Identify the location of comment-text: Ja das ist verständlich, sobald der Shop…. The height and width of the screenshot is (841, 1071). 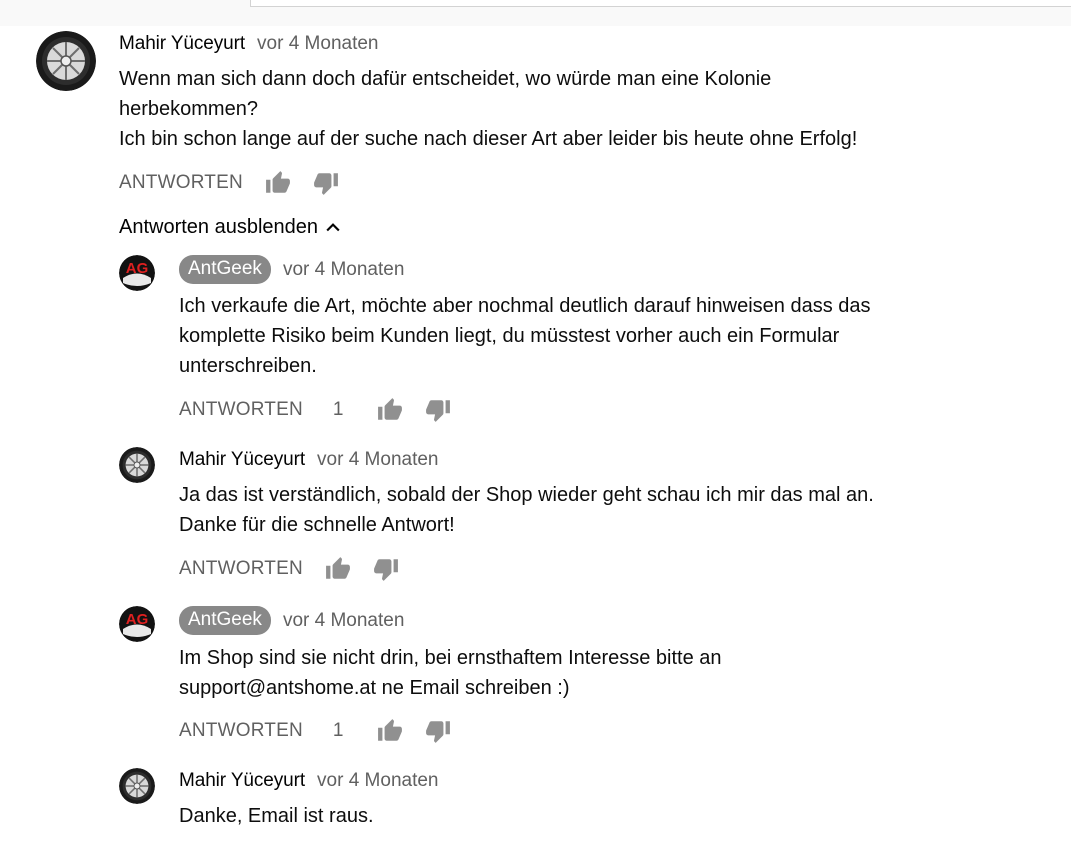
(526, 510).